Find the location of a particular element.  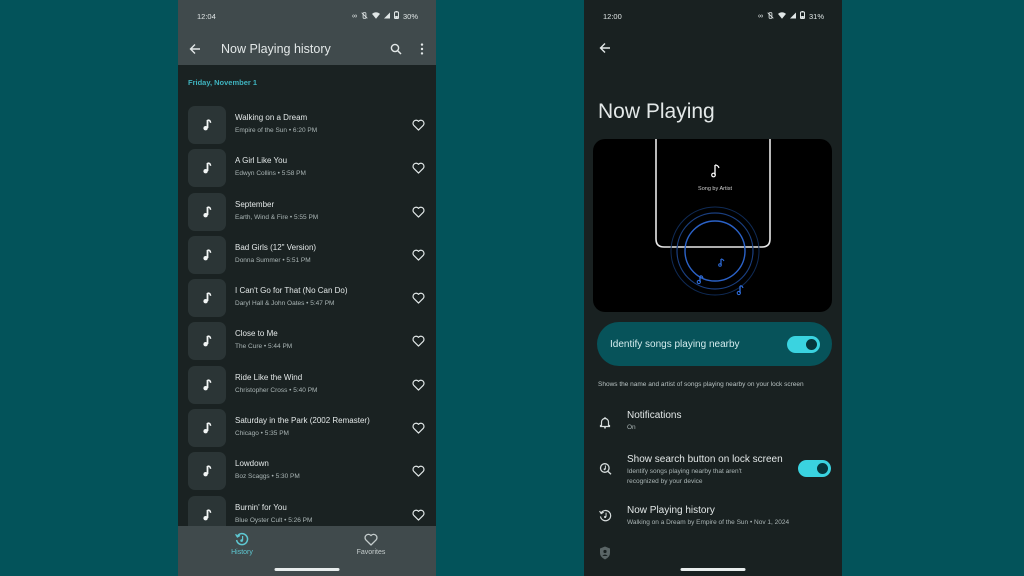

status-icons: ∞ 31% is located at coordinates (791, 16).